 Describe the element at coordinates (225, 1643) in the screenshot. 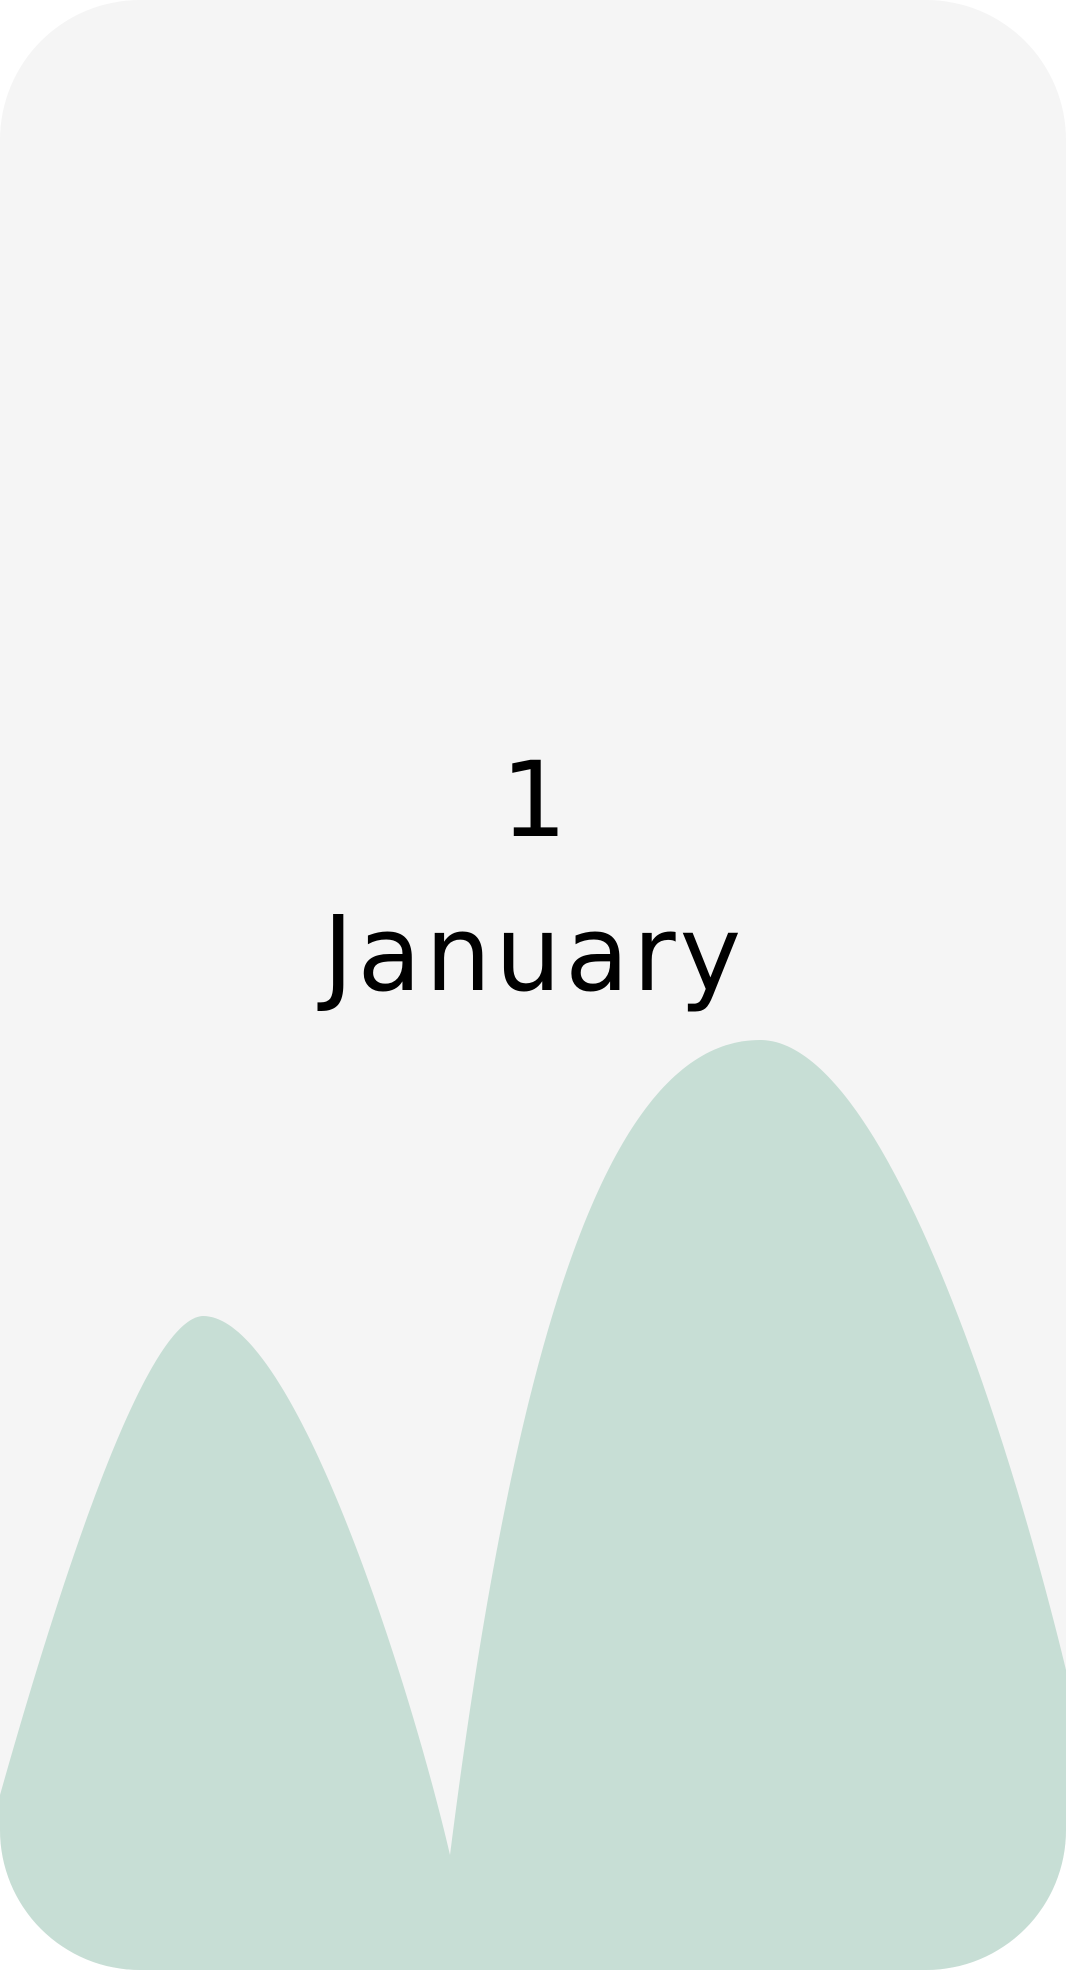

I see `left-hill` at that location.